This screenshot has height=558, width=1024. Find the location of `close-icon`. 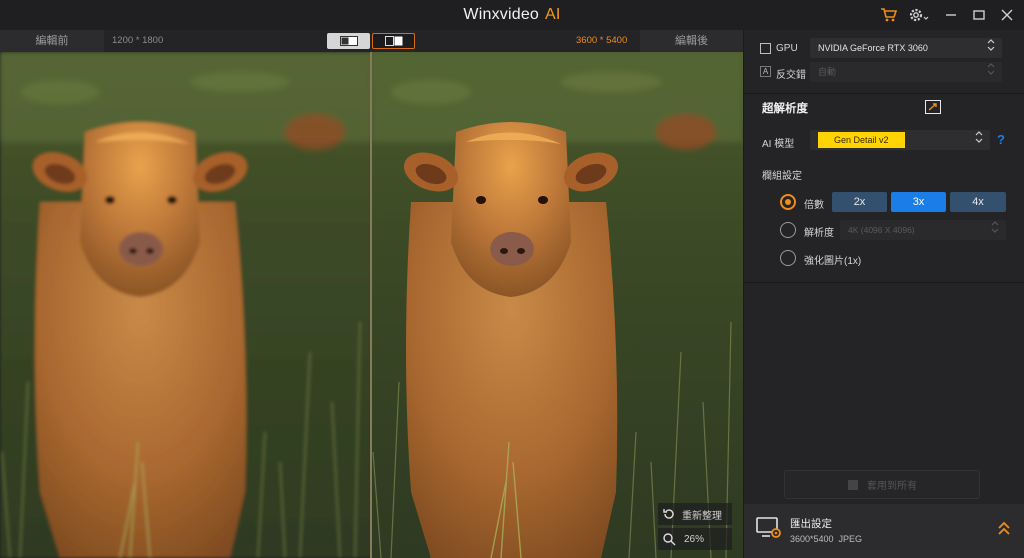

close-icon is located at coordinates (1007, 15).